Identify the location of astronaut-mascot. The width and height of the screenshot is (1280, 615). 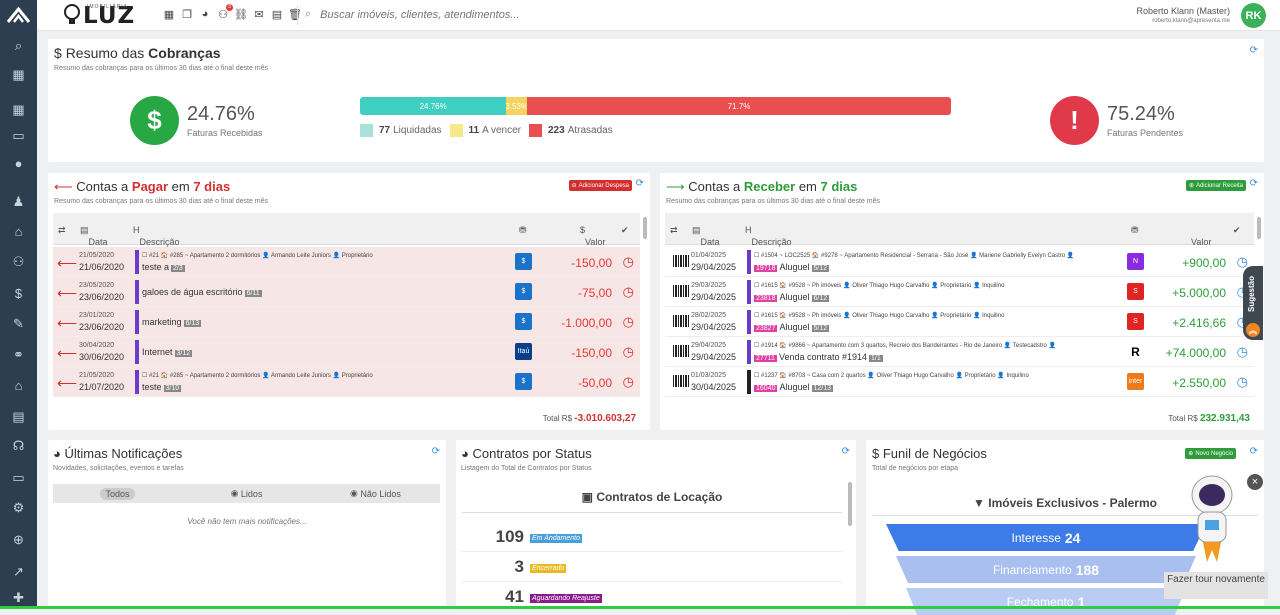
(1212, 520).